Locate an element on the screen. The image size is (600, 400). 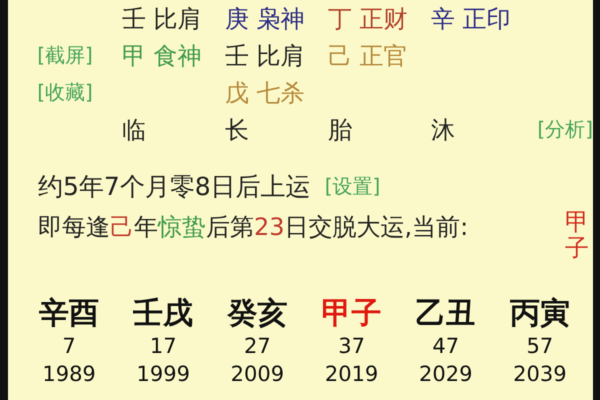
age-label: 57 is located at coordinates (540, 346).